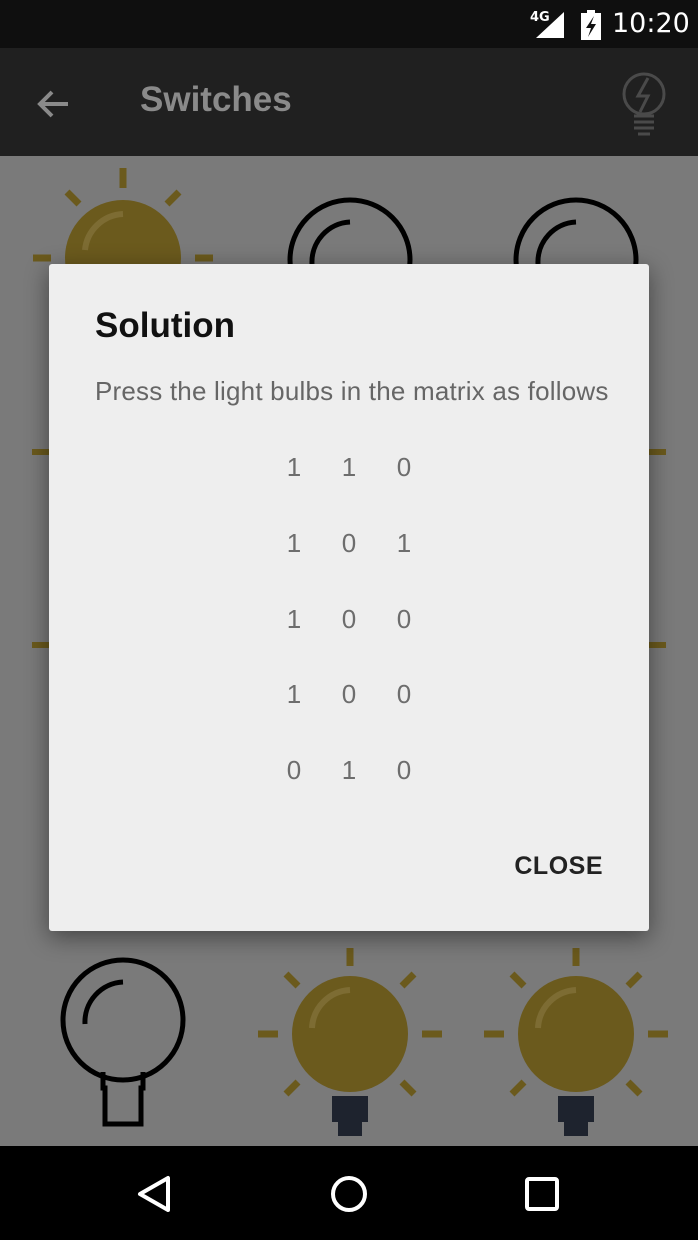 The height and width of the screenshot is (1240, 698). I want to click on arrow-back-icon, so click(54, 104).